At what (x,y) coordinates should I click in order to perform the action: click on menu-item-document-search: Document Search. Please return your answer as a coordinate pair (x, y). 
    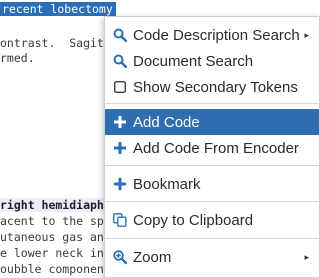
    Looking at the image, I should click on (212, 61).